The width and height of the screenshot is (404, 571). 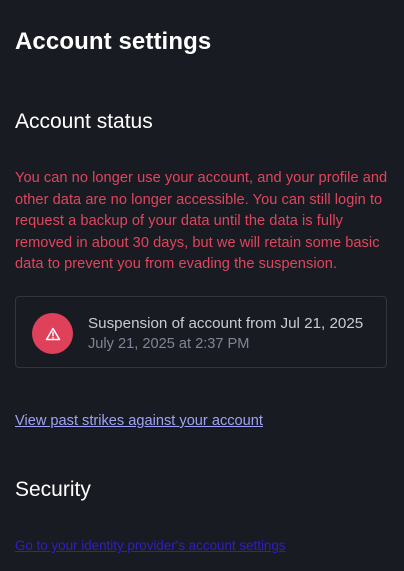 What do you see at coordinates (53, 489) in the screenshot?
I see `security-heading: Security` at bounding box center [53, 489].